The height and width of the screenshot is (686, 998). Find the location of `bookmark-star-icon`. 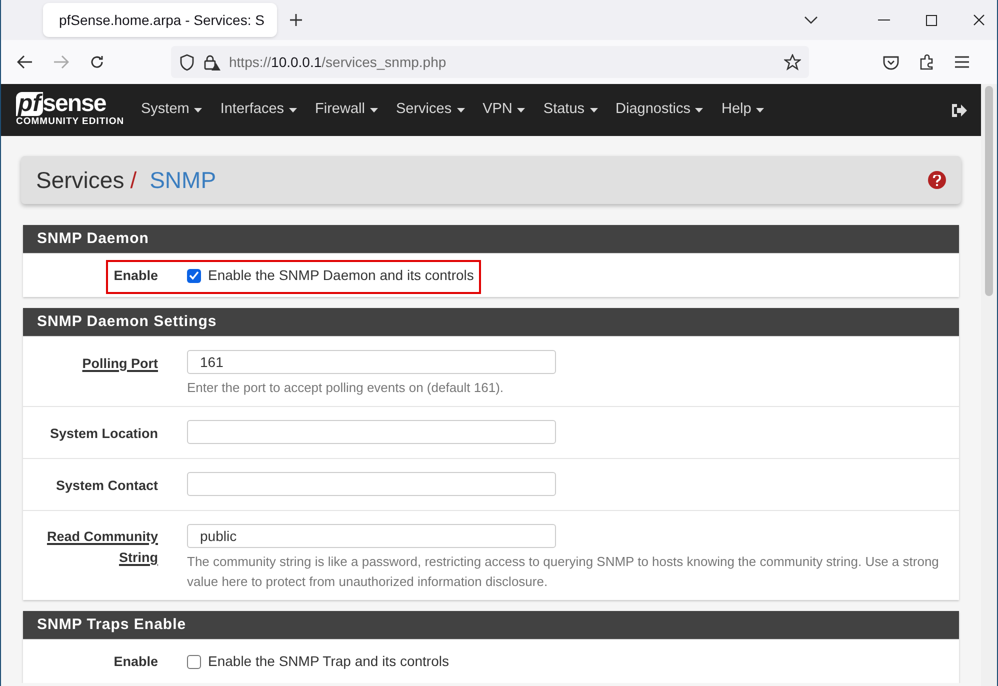

bookmark-star-icon is located at coordinates (792, 62).